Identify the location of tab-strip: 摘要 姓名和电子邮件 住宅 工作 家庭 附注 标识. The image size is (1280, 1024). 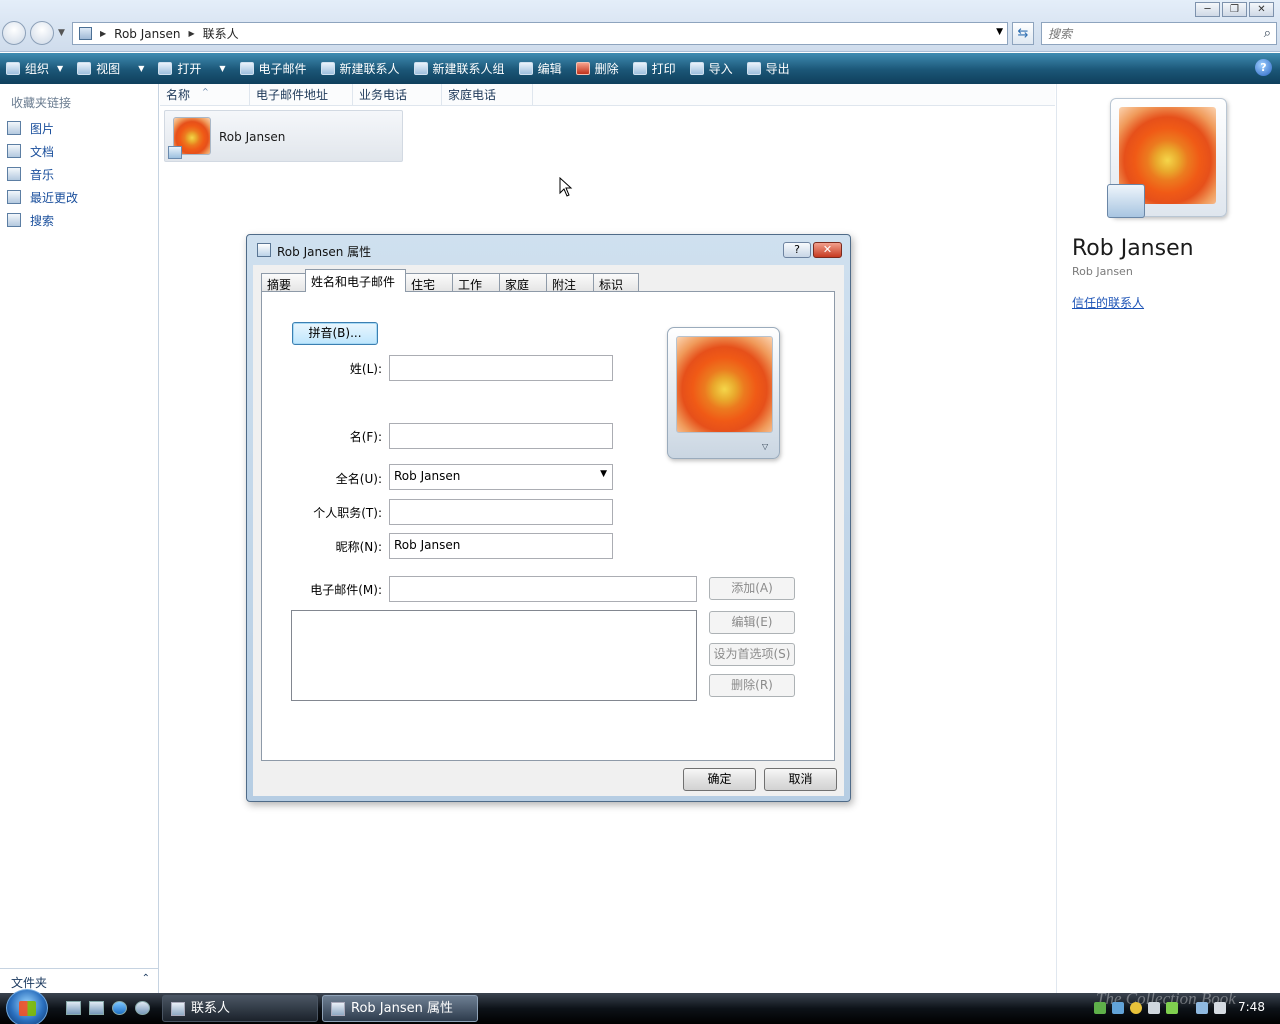
(450, 280).